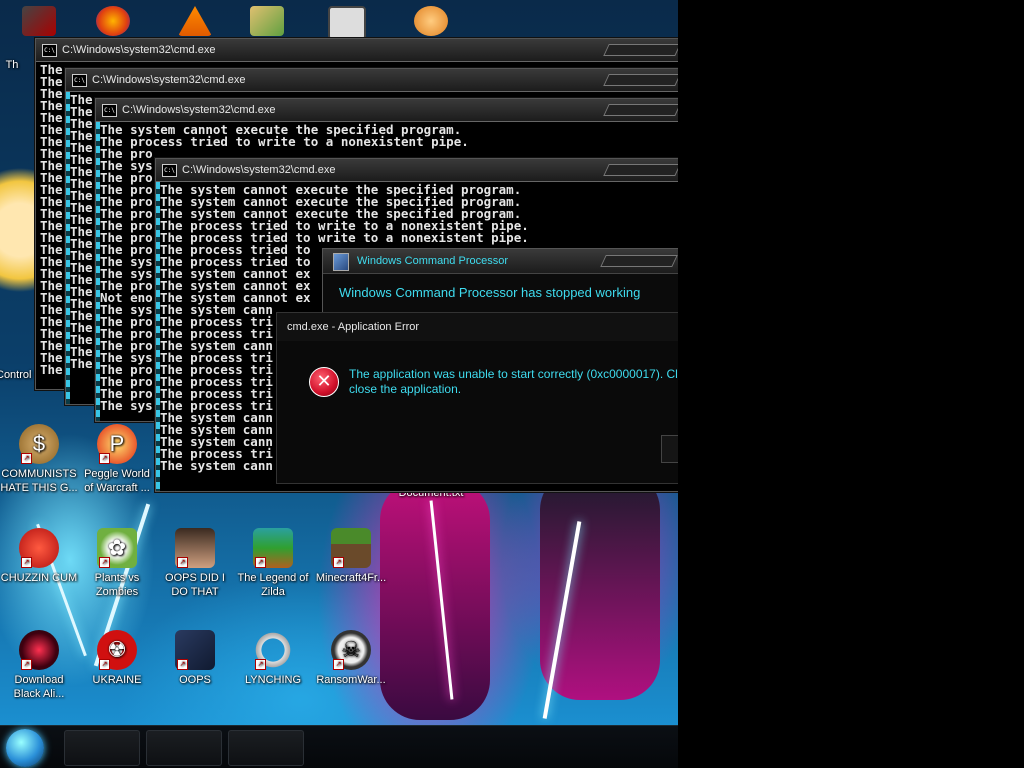 This screenshot has width=1024, height=768. I want to click on desktop-icon-oops: ↗ OOPS, so click(195, 658).